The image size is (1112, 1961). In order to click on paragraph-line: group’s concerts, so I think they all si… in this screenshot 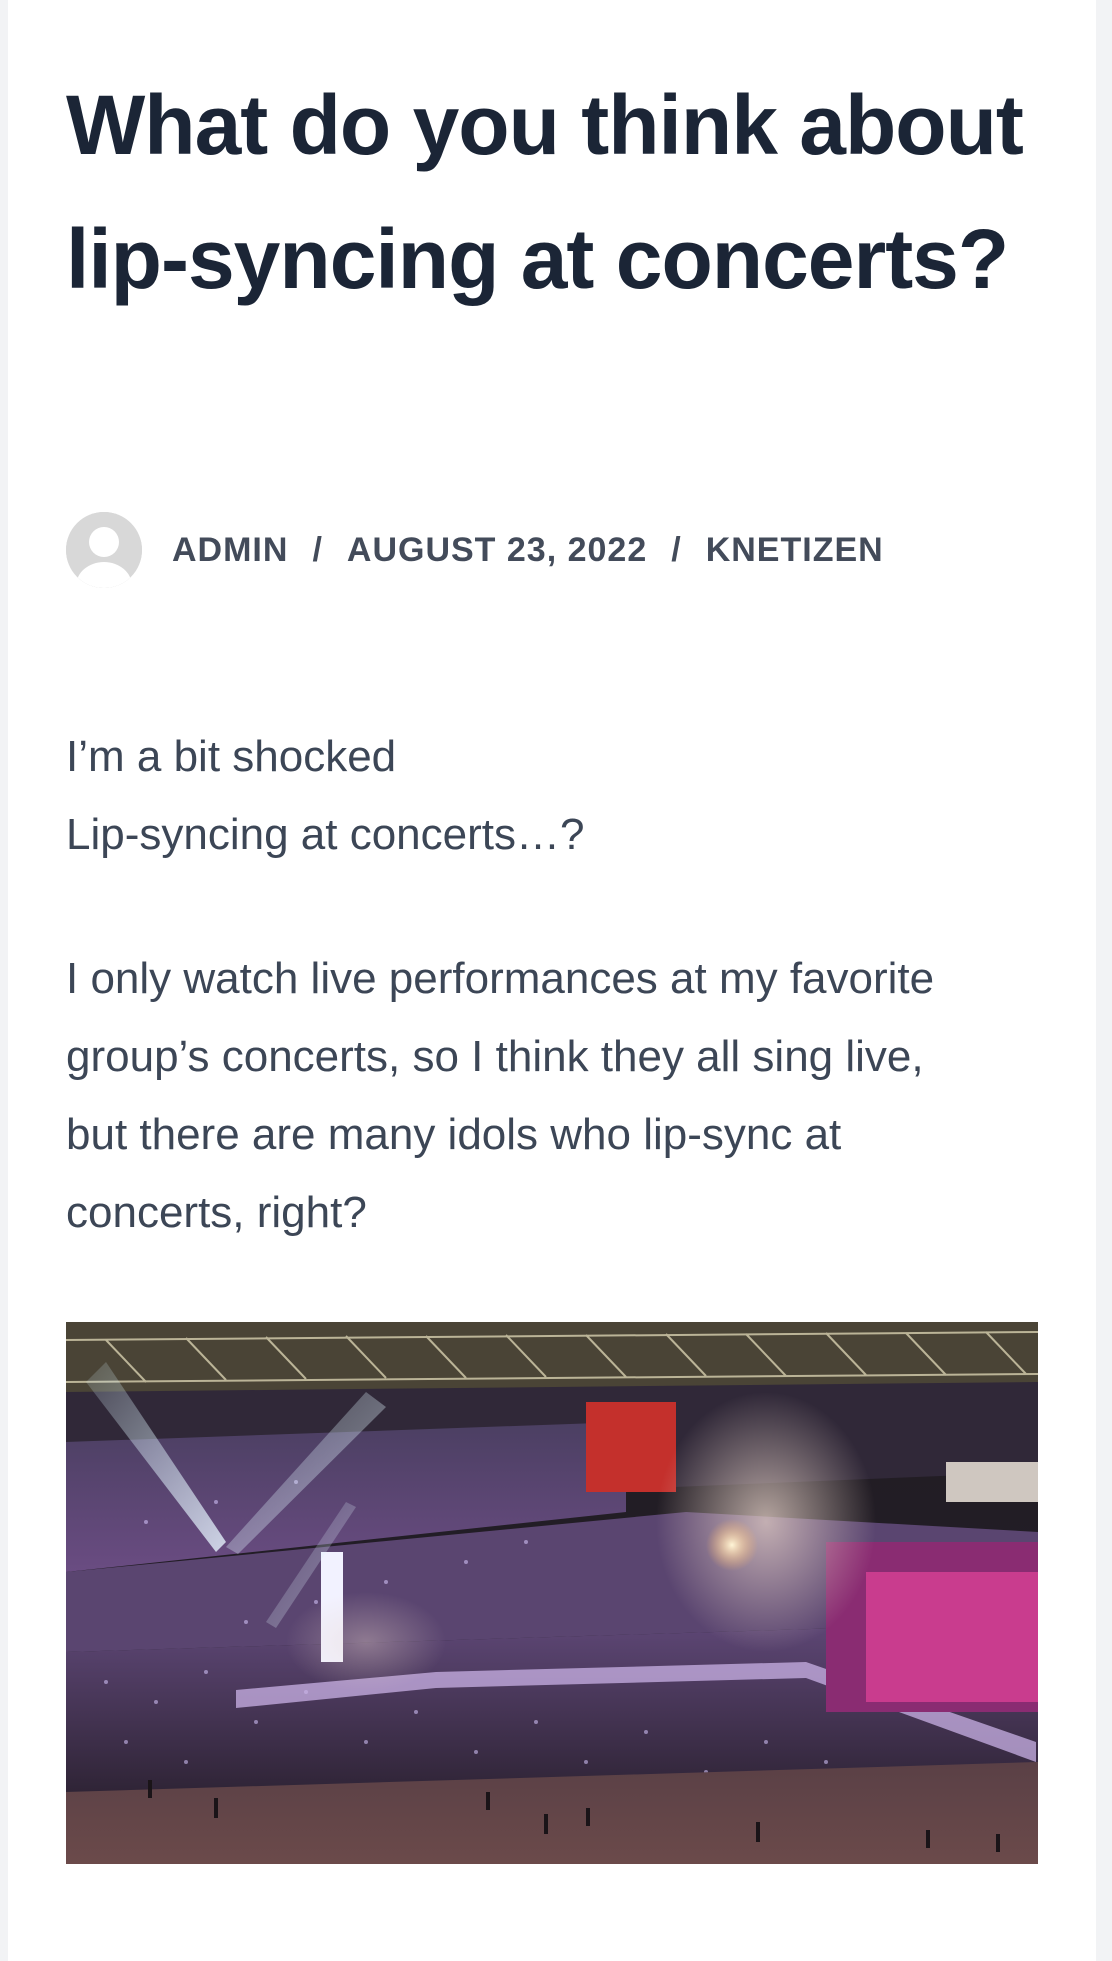, I will do `click(495, 1056)`.